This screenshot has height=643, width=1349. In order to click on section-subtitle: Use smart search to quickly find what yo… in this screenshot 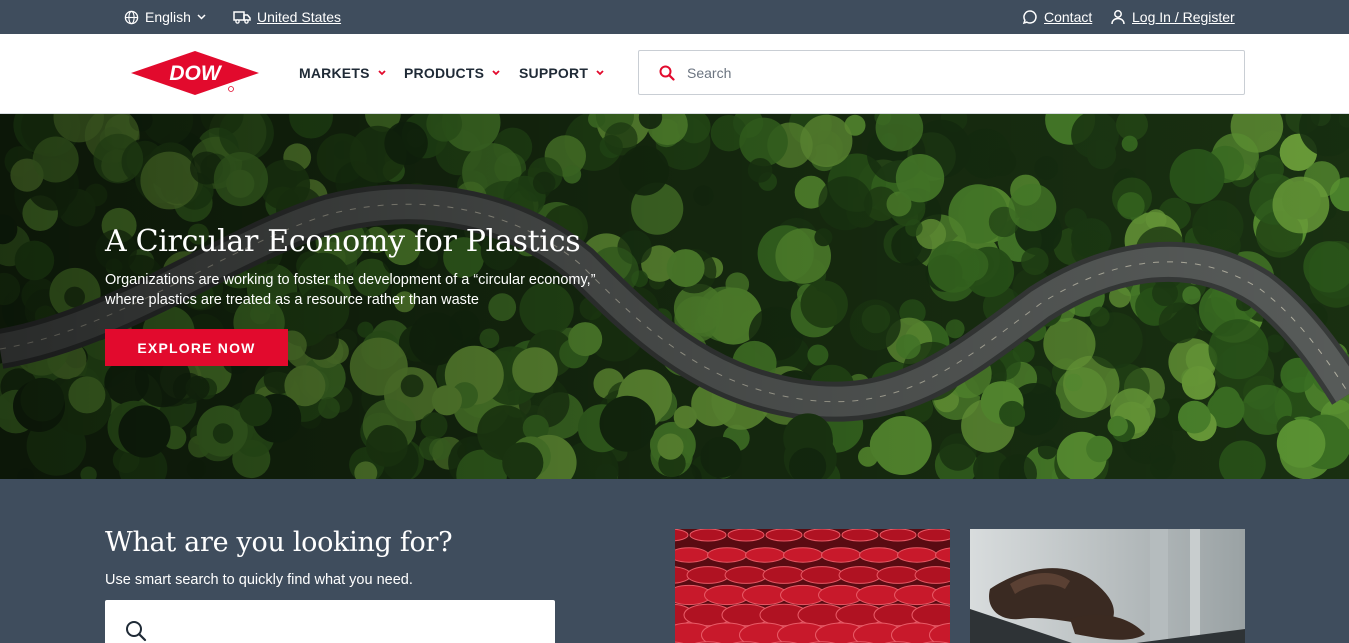, I will do `click(259, 580)`.